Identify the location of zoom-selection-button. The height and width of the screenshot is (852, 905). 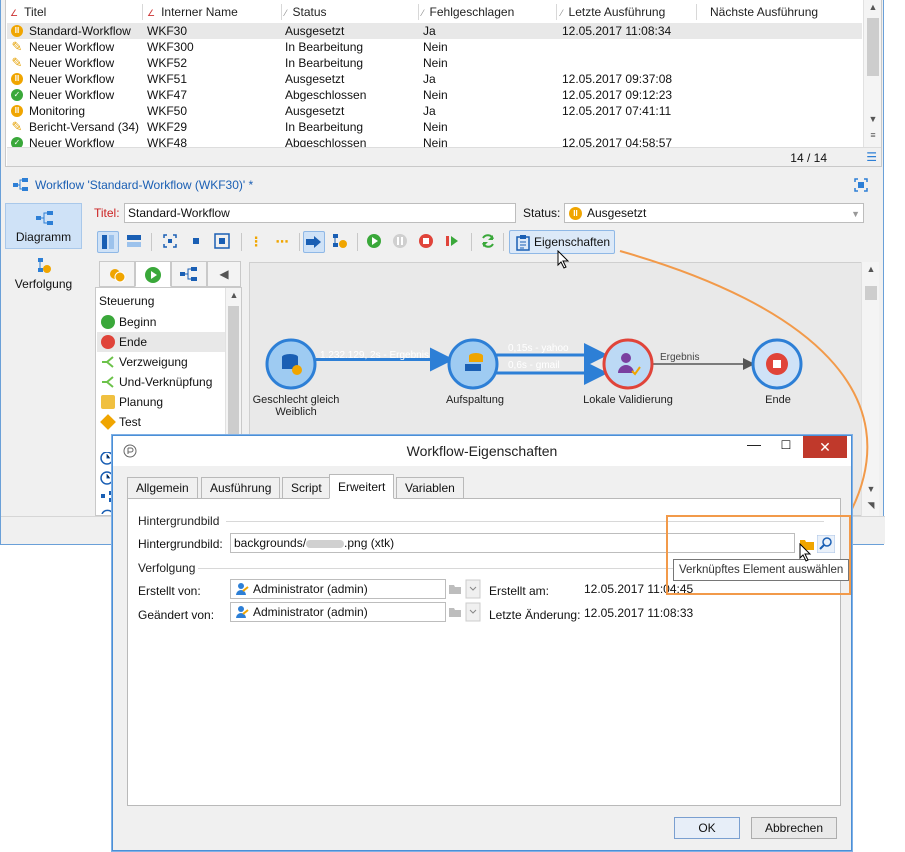
(222, 242).